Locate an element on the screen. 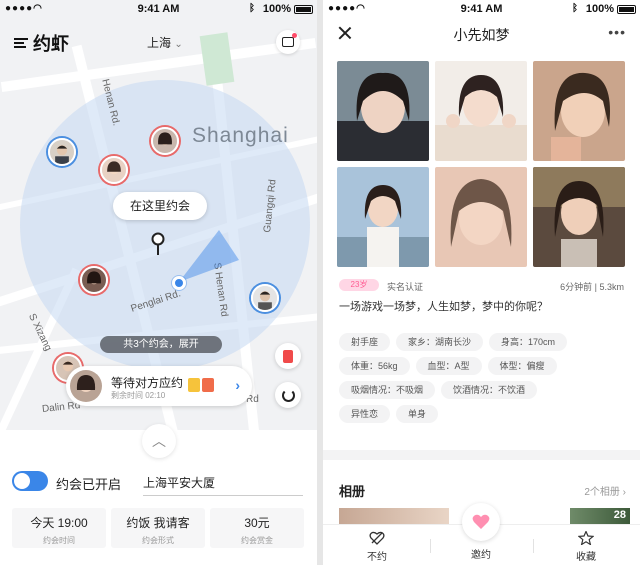 The width and height of the screenshot is (640, 565). invite-button is located at coordinates (481, 522).